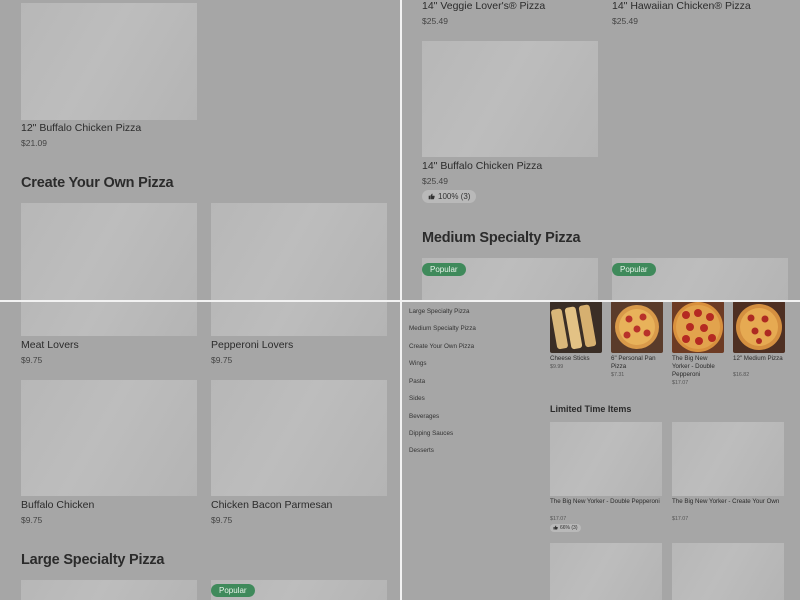 This screenshot has width=800, height=600. What do you see at coordinates (271, 505) in the screenshot?
I see `menu-item-title: Chicken Bacon Parmesan` at bounding box center [271, 505].